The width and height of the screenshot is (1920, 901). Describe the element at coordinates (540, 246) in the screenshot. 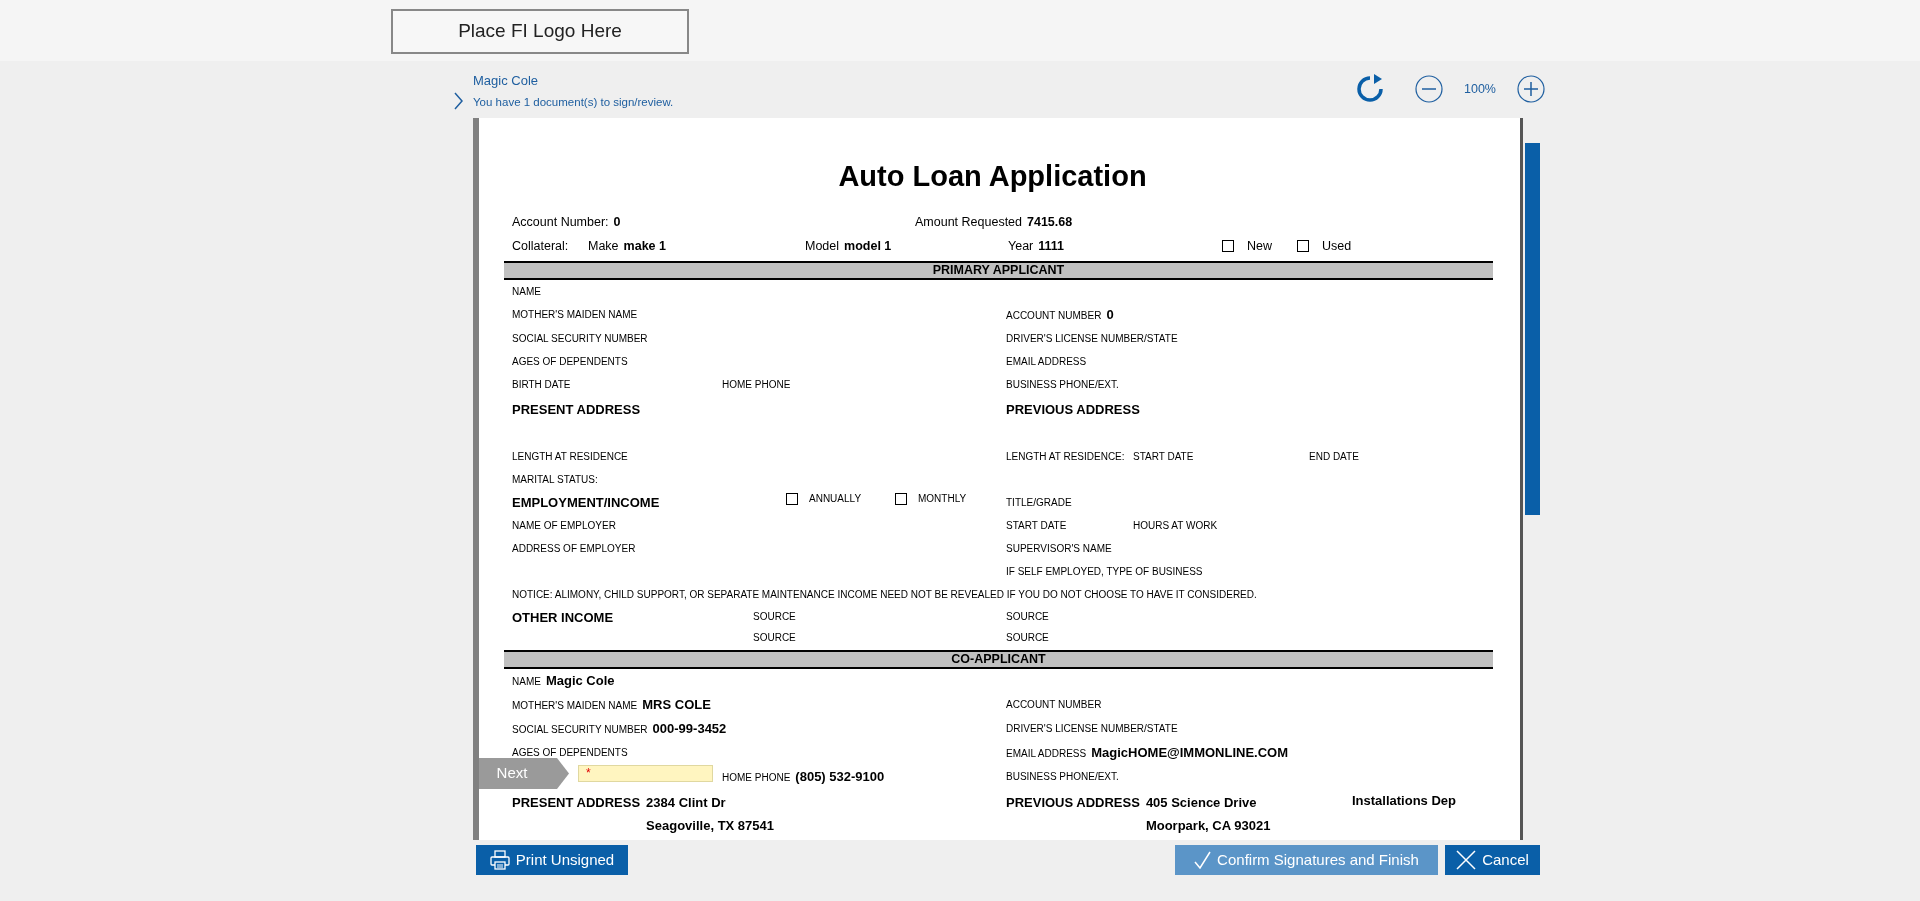

I see `field-label: Collateral:` at that location.